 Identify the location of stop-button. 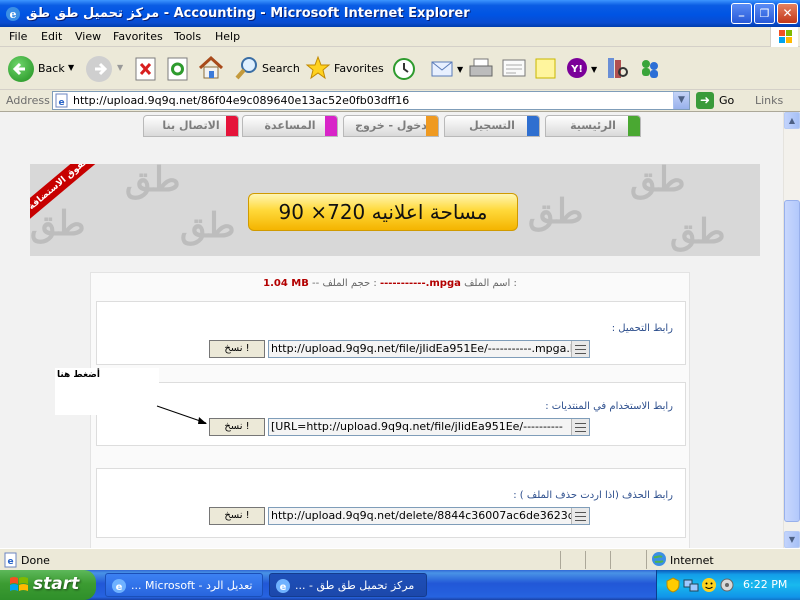
(147, 69).